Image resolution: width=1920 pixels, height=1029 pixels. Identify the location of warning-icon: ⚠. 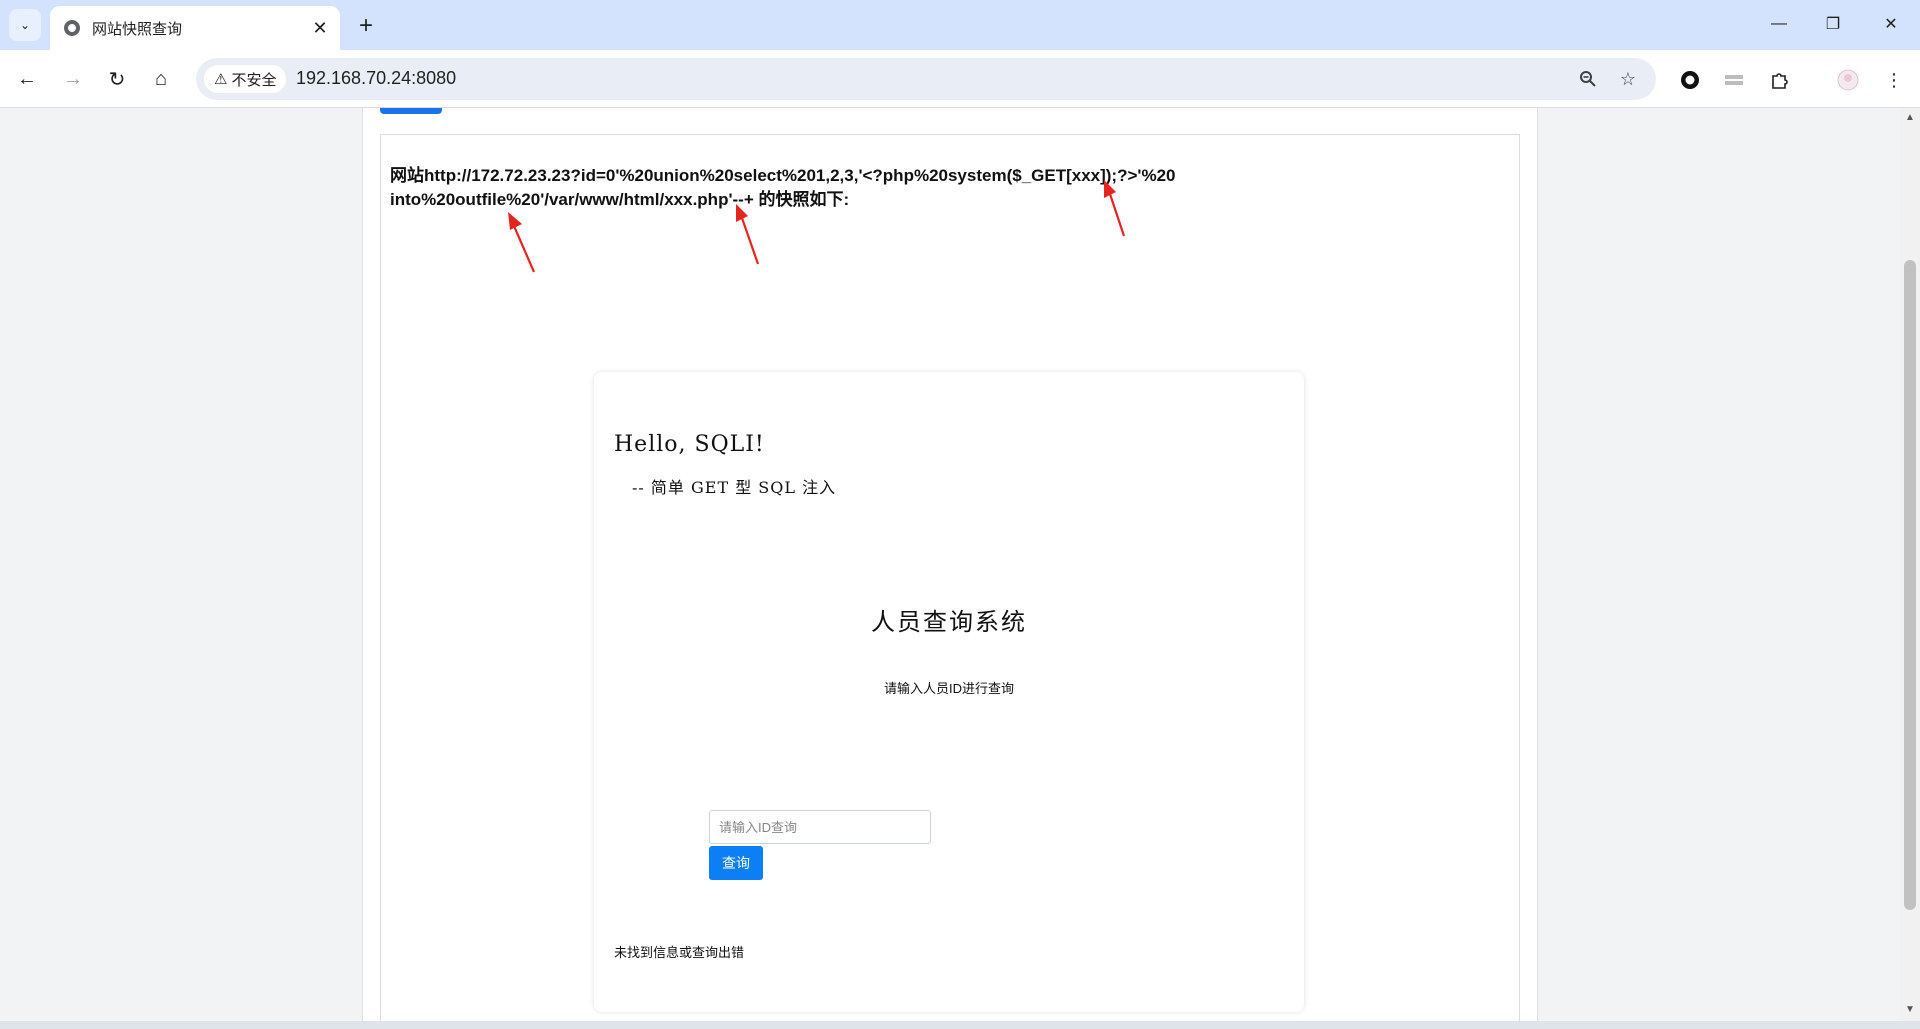
(221, 79).